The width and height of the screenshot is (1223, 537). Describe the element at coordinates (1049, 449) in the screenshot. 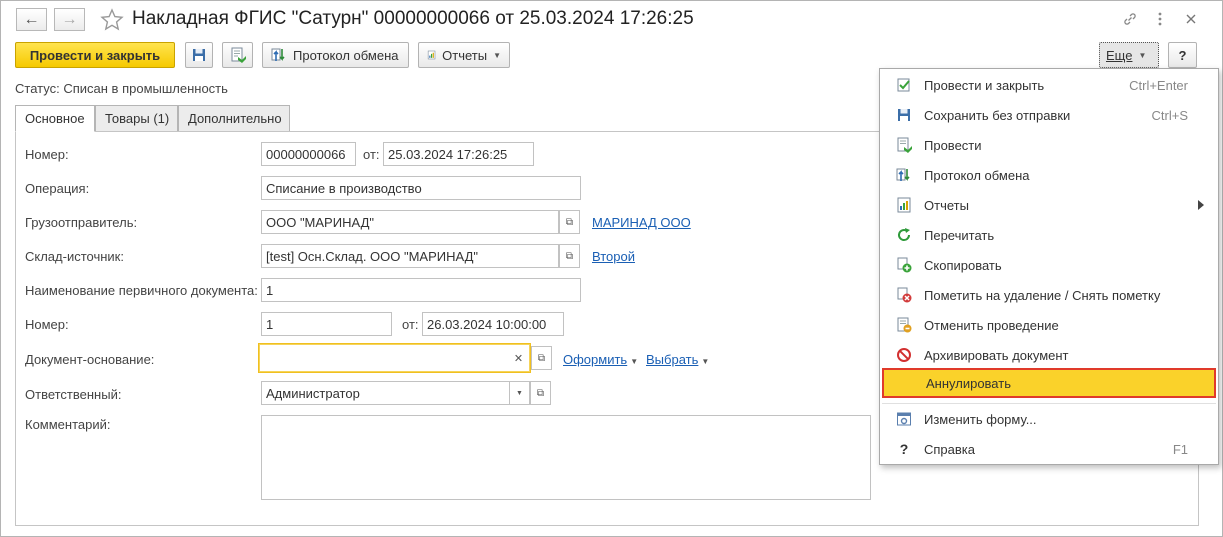

I see `menu-item-help: ? Справка F1` at that location.